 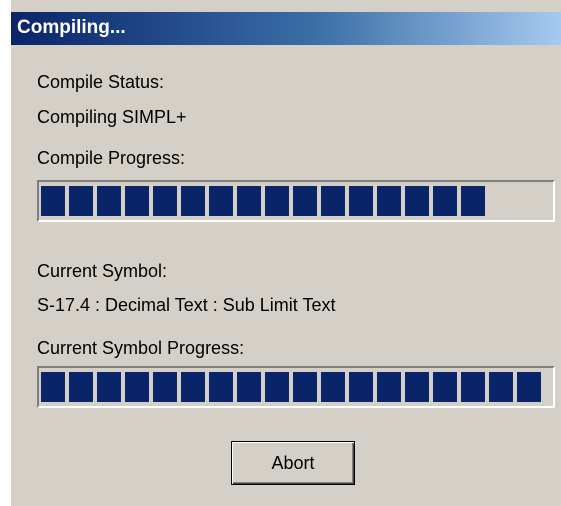 I want to click on current-symbol-label: Current Symbol:, so click(x=102, y=271).